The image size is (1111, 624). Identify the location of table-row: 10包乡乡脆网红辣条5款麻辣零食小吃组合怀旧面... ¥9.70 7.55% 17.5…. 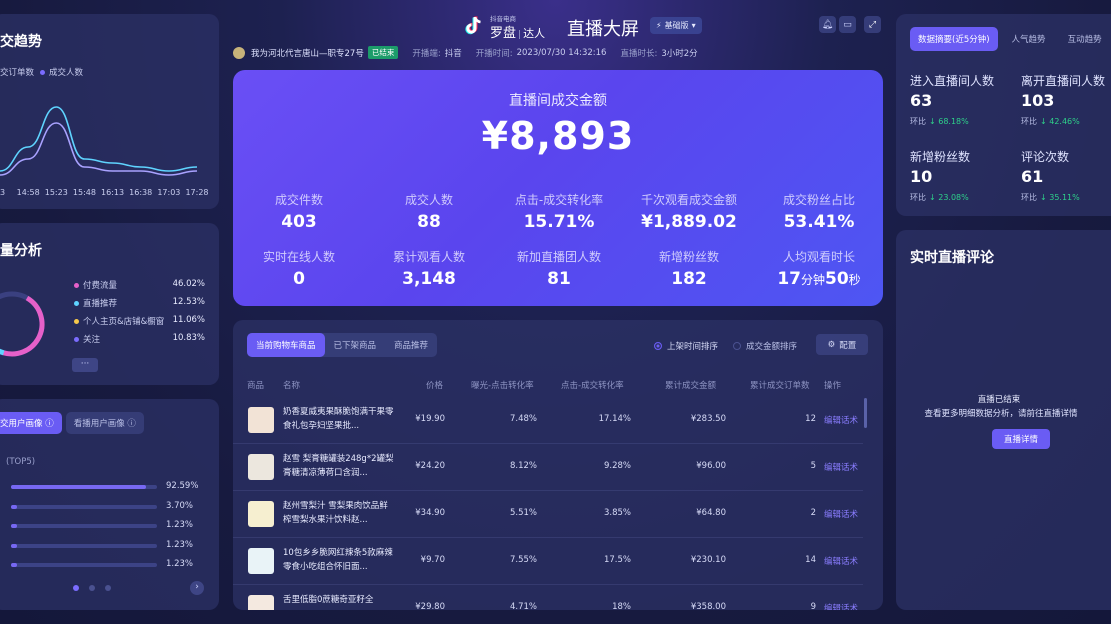
(548, 561).